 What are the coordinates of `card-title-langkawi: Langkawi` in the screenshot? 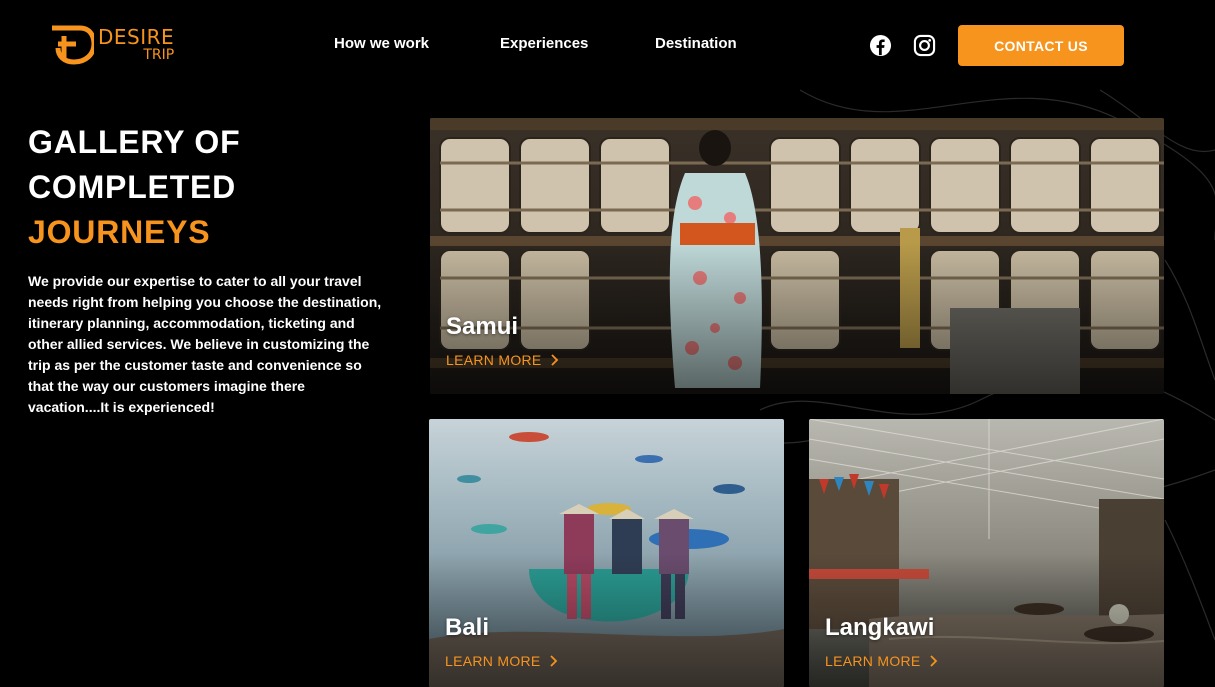 It's located at (880, 627).